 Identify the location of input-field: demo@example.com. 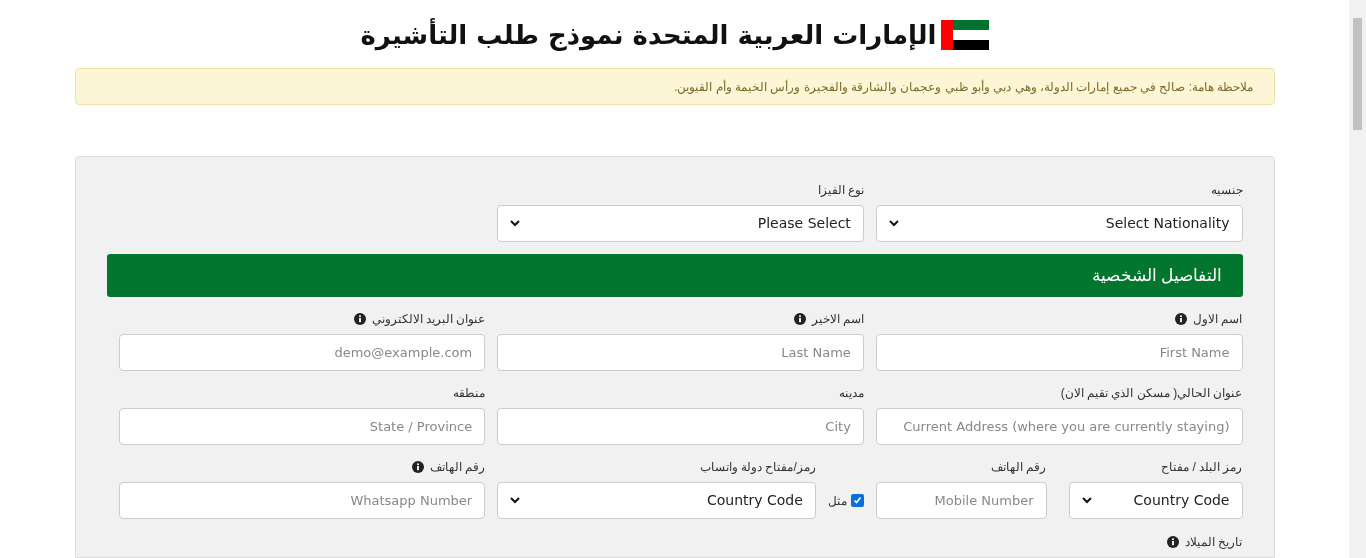
(302, 352).